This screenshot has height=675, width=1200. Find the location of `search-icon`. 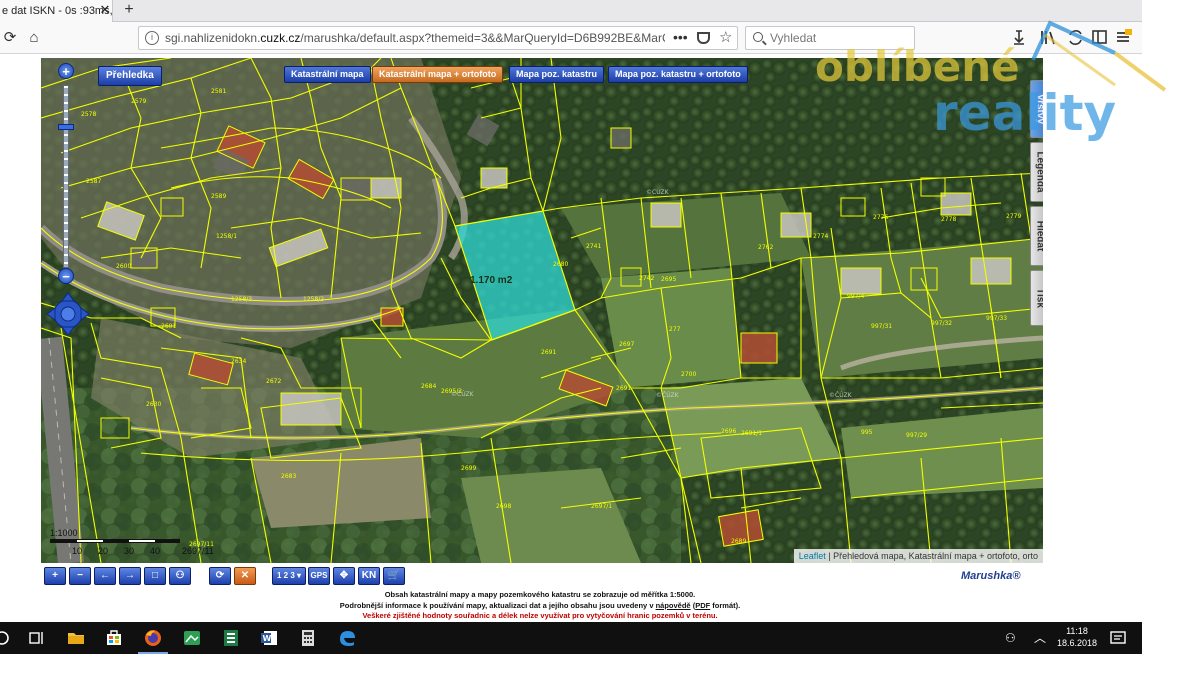

search-icon is located at coordinates (758, 37).